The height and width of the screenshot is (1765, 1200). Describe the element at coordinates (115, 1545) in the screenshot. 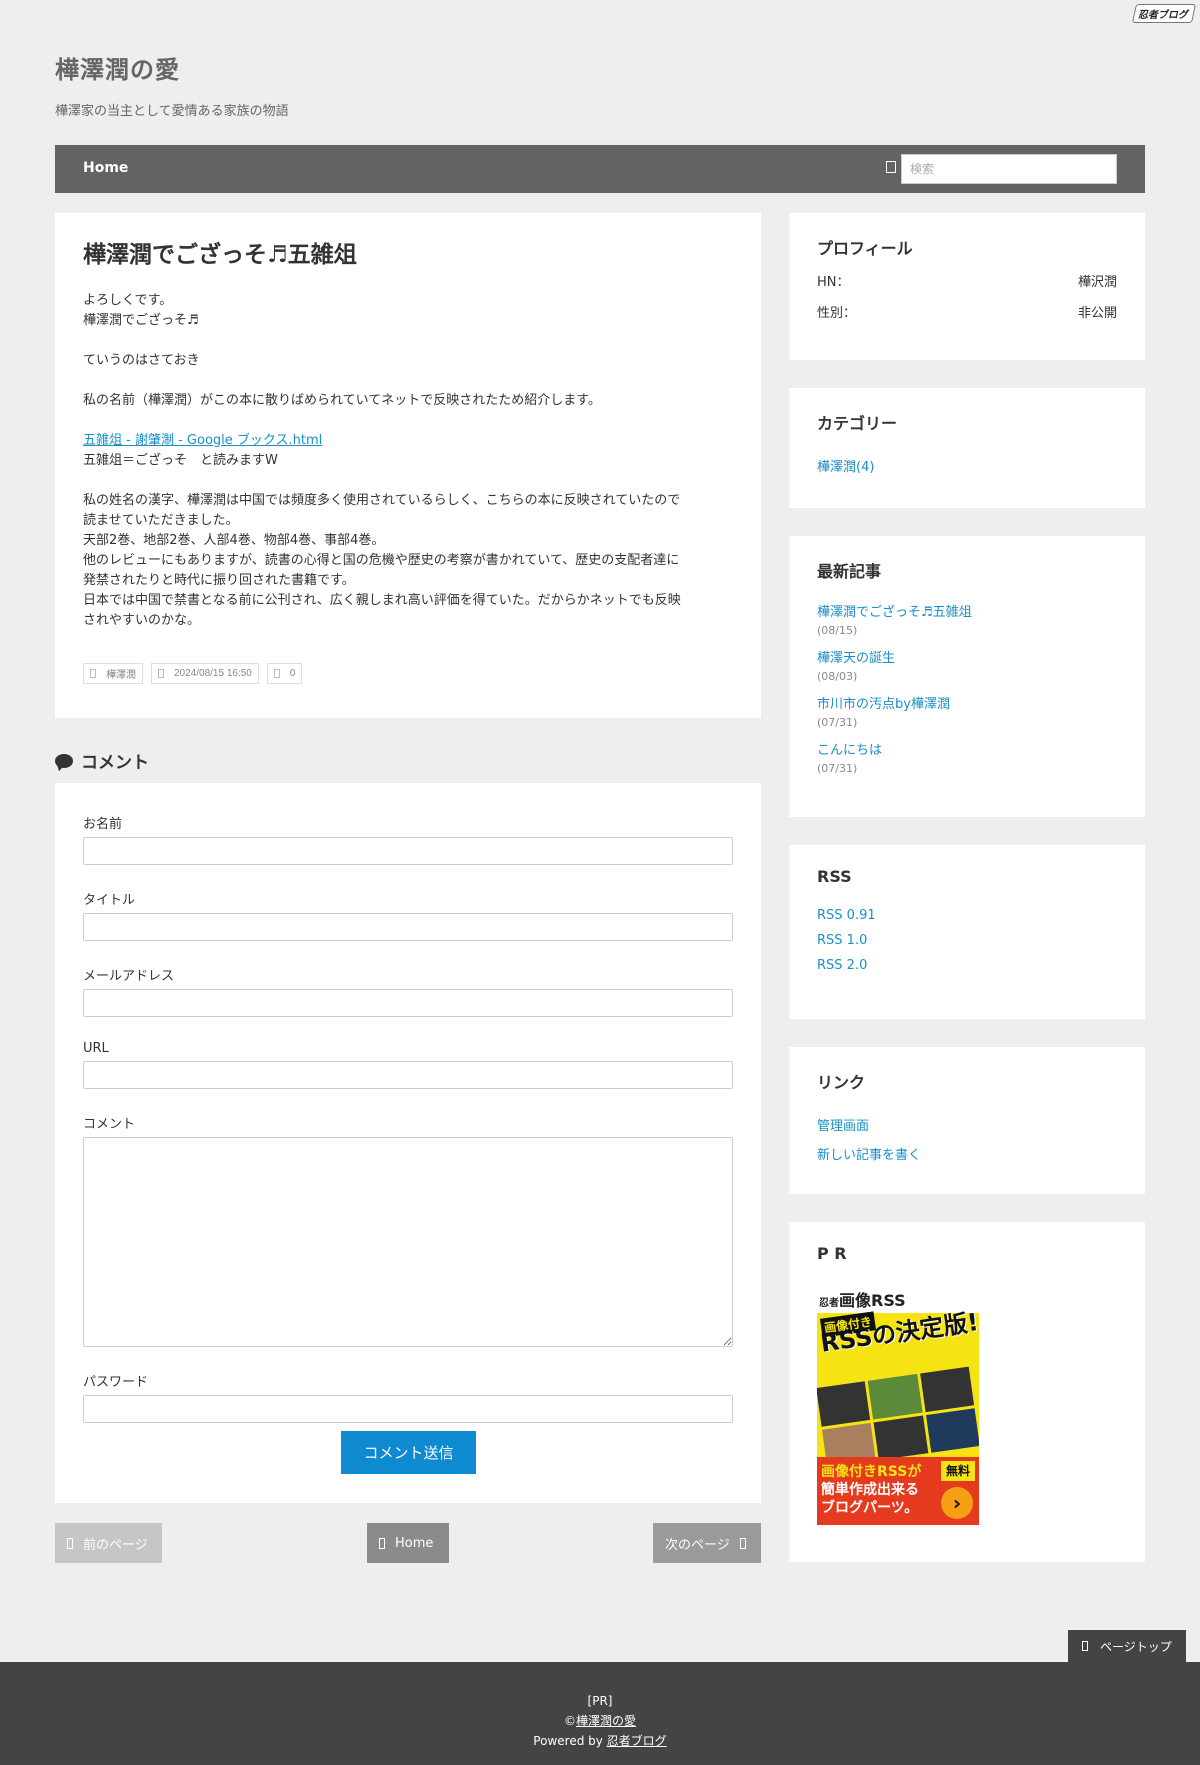

I see `prev-page-label: 前のページ` at that location.